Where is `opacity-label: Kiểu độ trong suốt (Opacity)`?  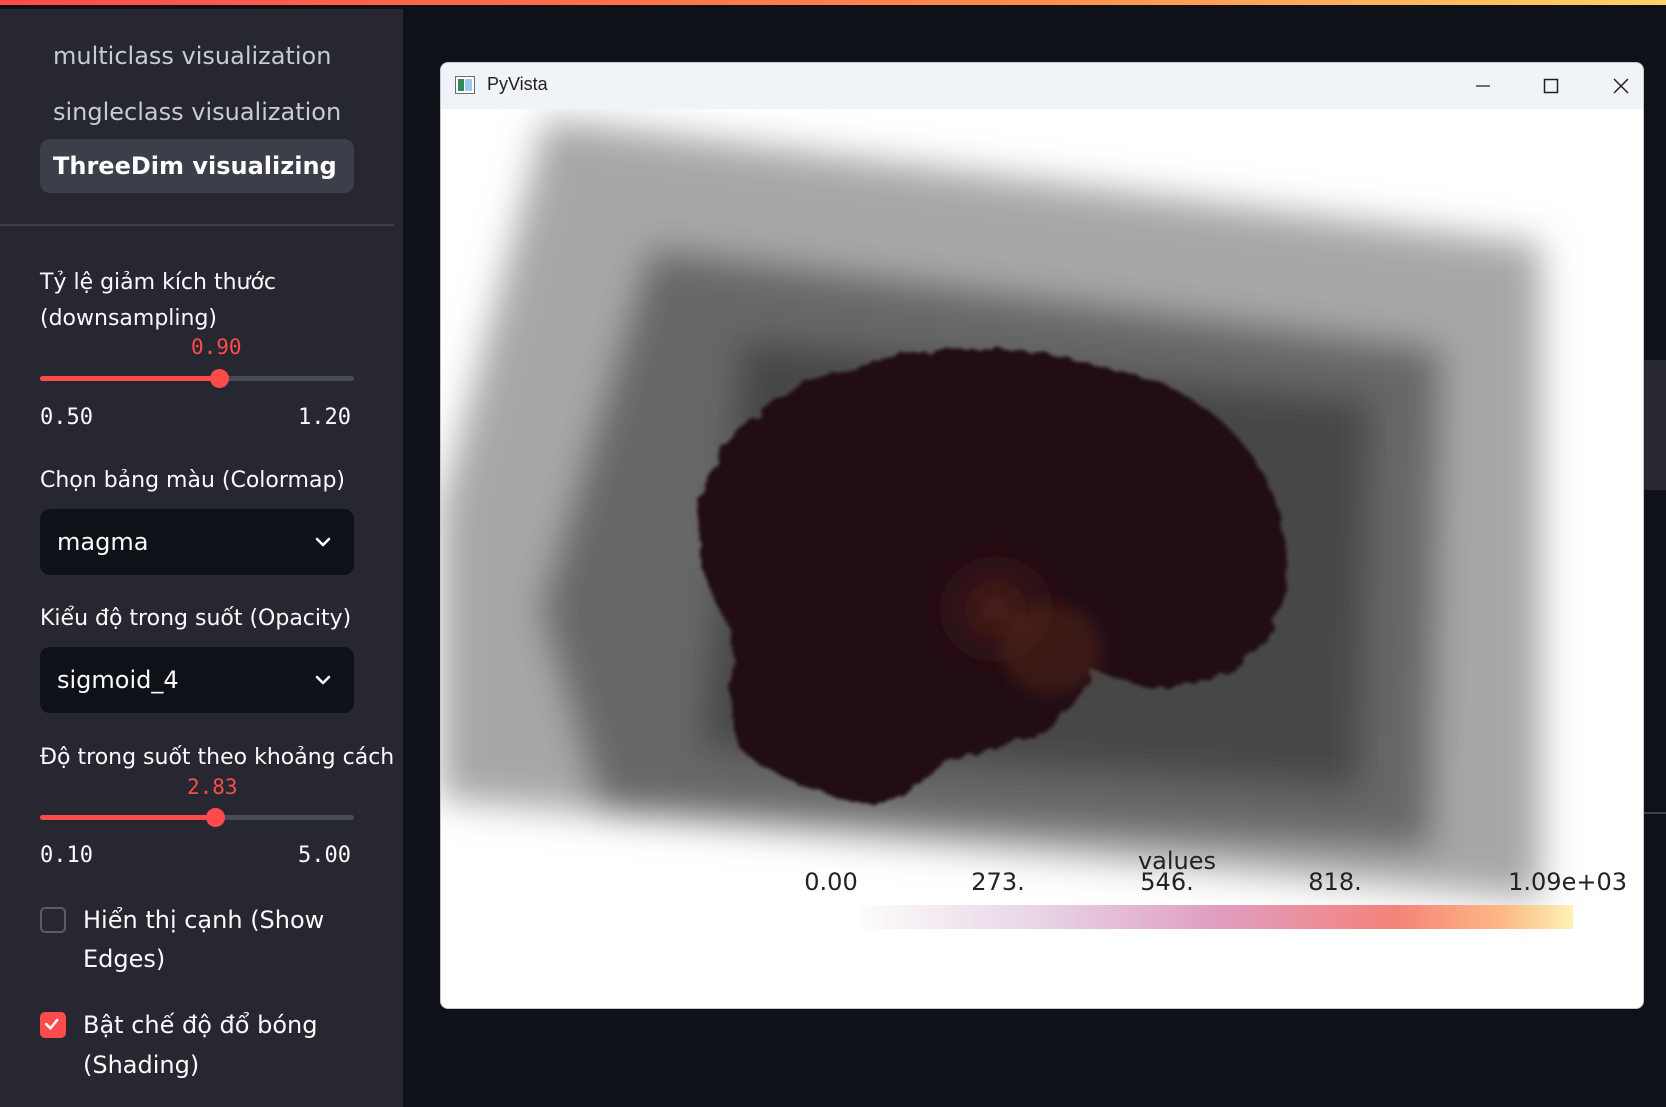 opacity-label: Kiểu độ trong suốt (Opacity) is located at coordinates (196, 618).